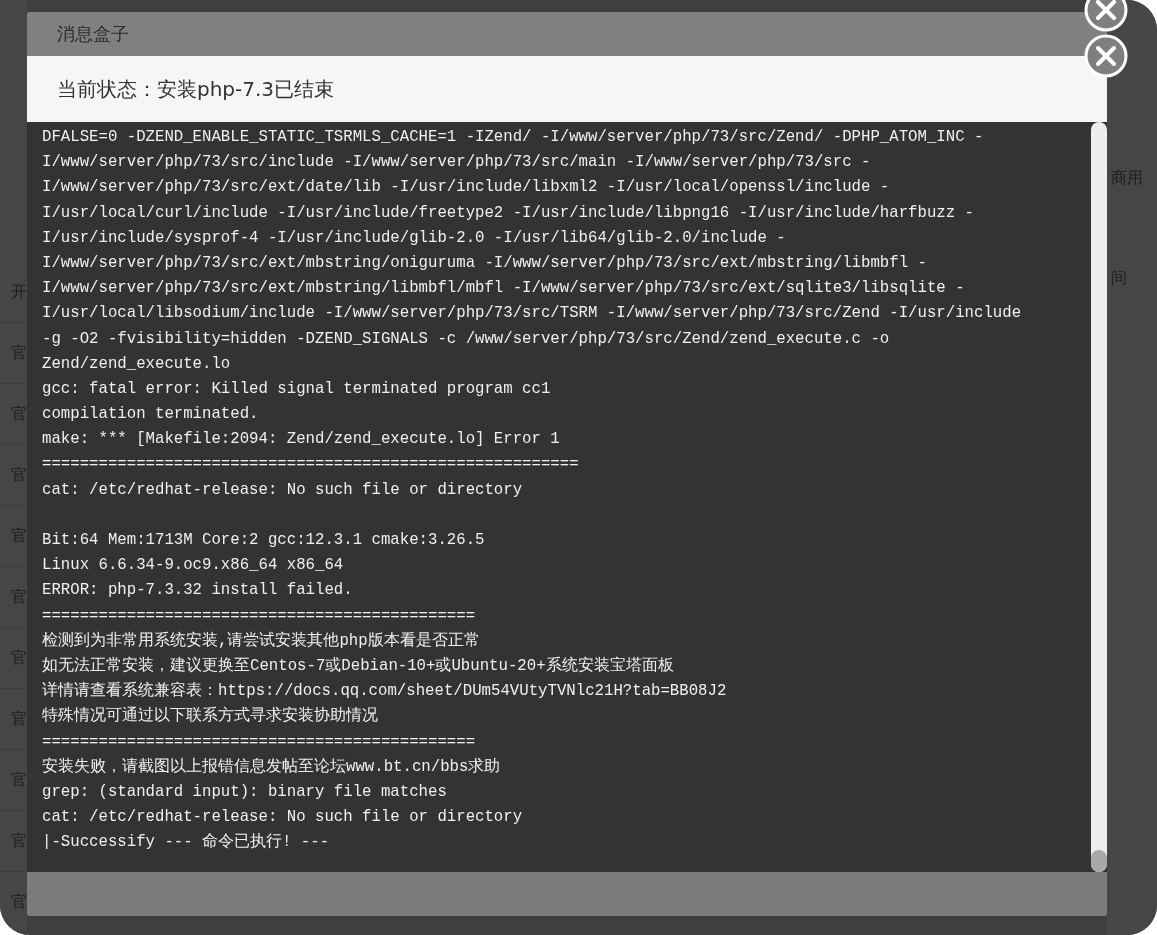 The width and height of the screenshot is (1157, 935). Describe the element at coordinates (1099, 497) in the screenshot. I see `scrollbar` at that location.